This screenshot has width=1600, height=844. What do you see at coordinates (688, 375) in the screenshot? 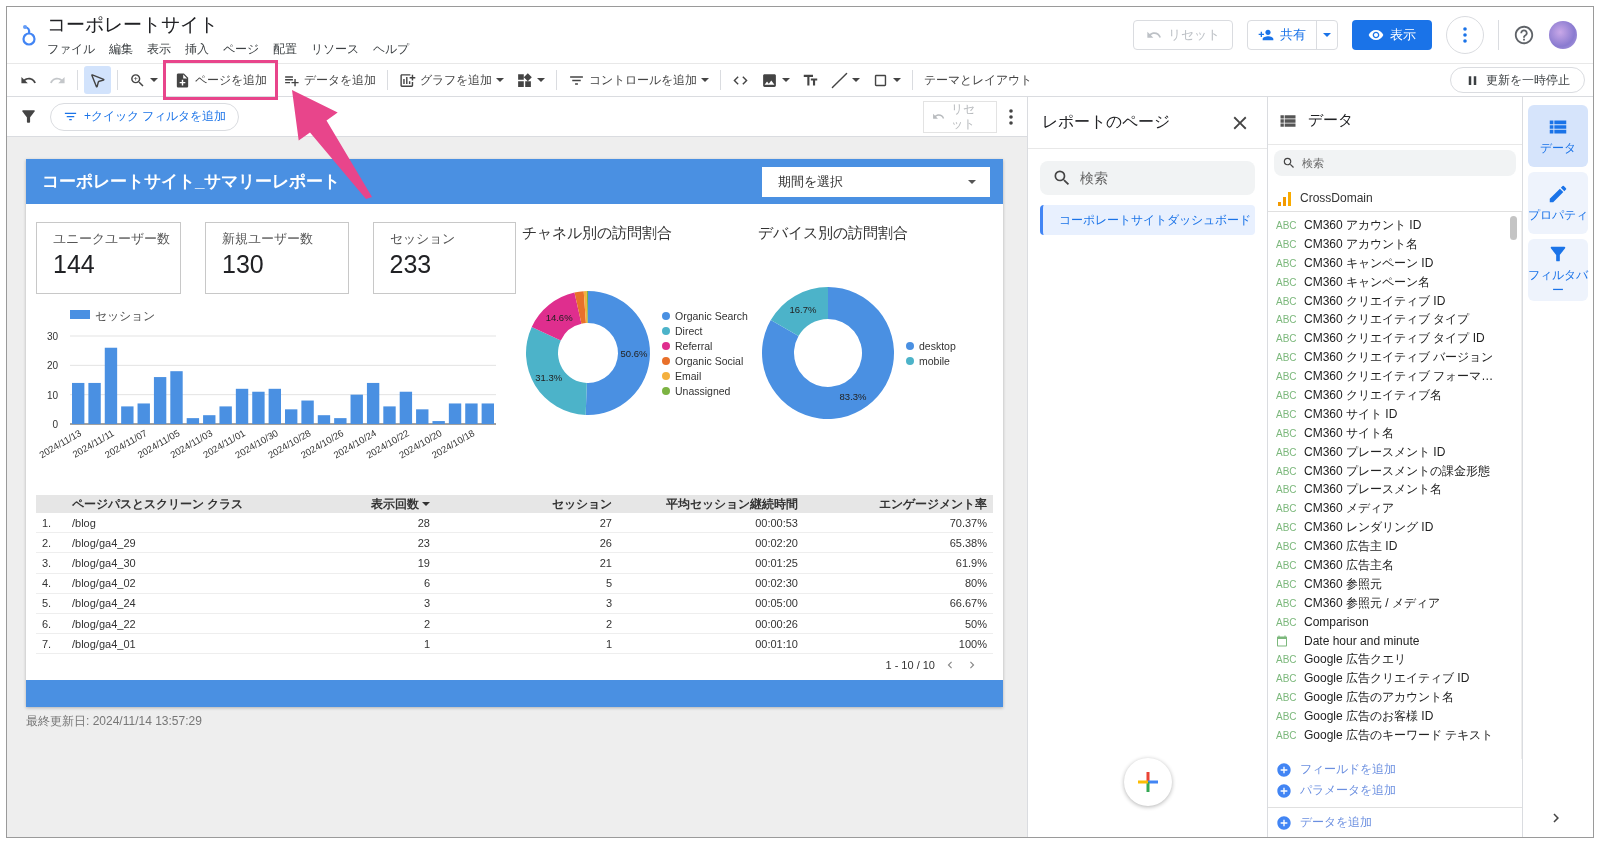
I see `legend-label: Email` at bounding box center [688, 375].